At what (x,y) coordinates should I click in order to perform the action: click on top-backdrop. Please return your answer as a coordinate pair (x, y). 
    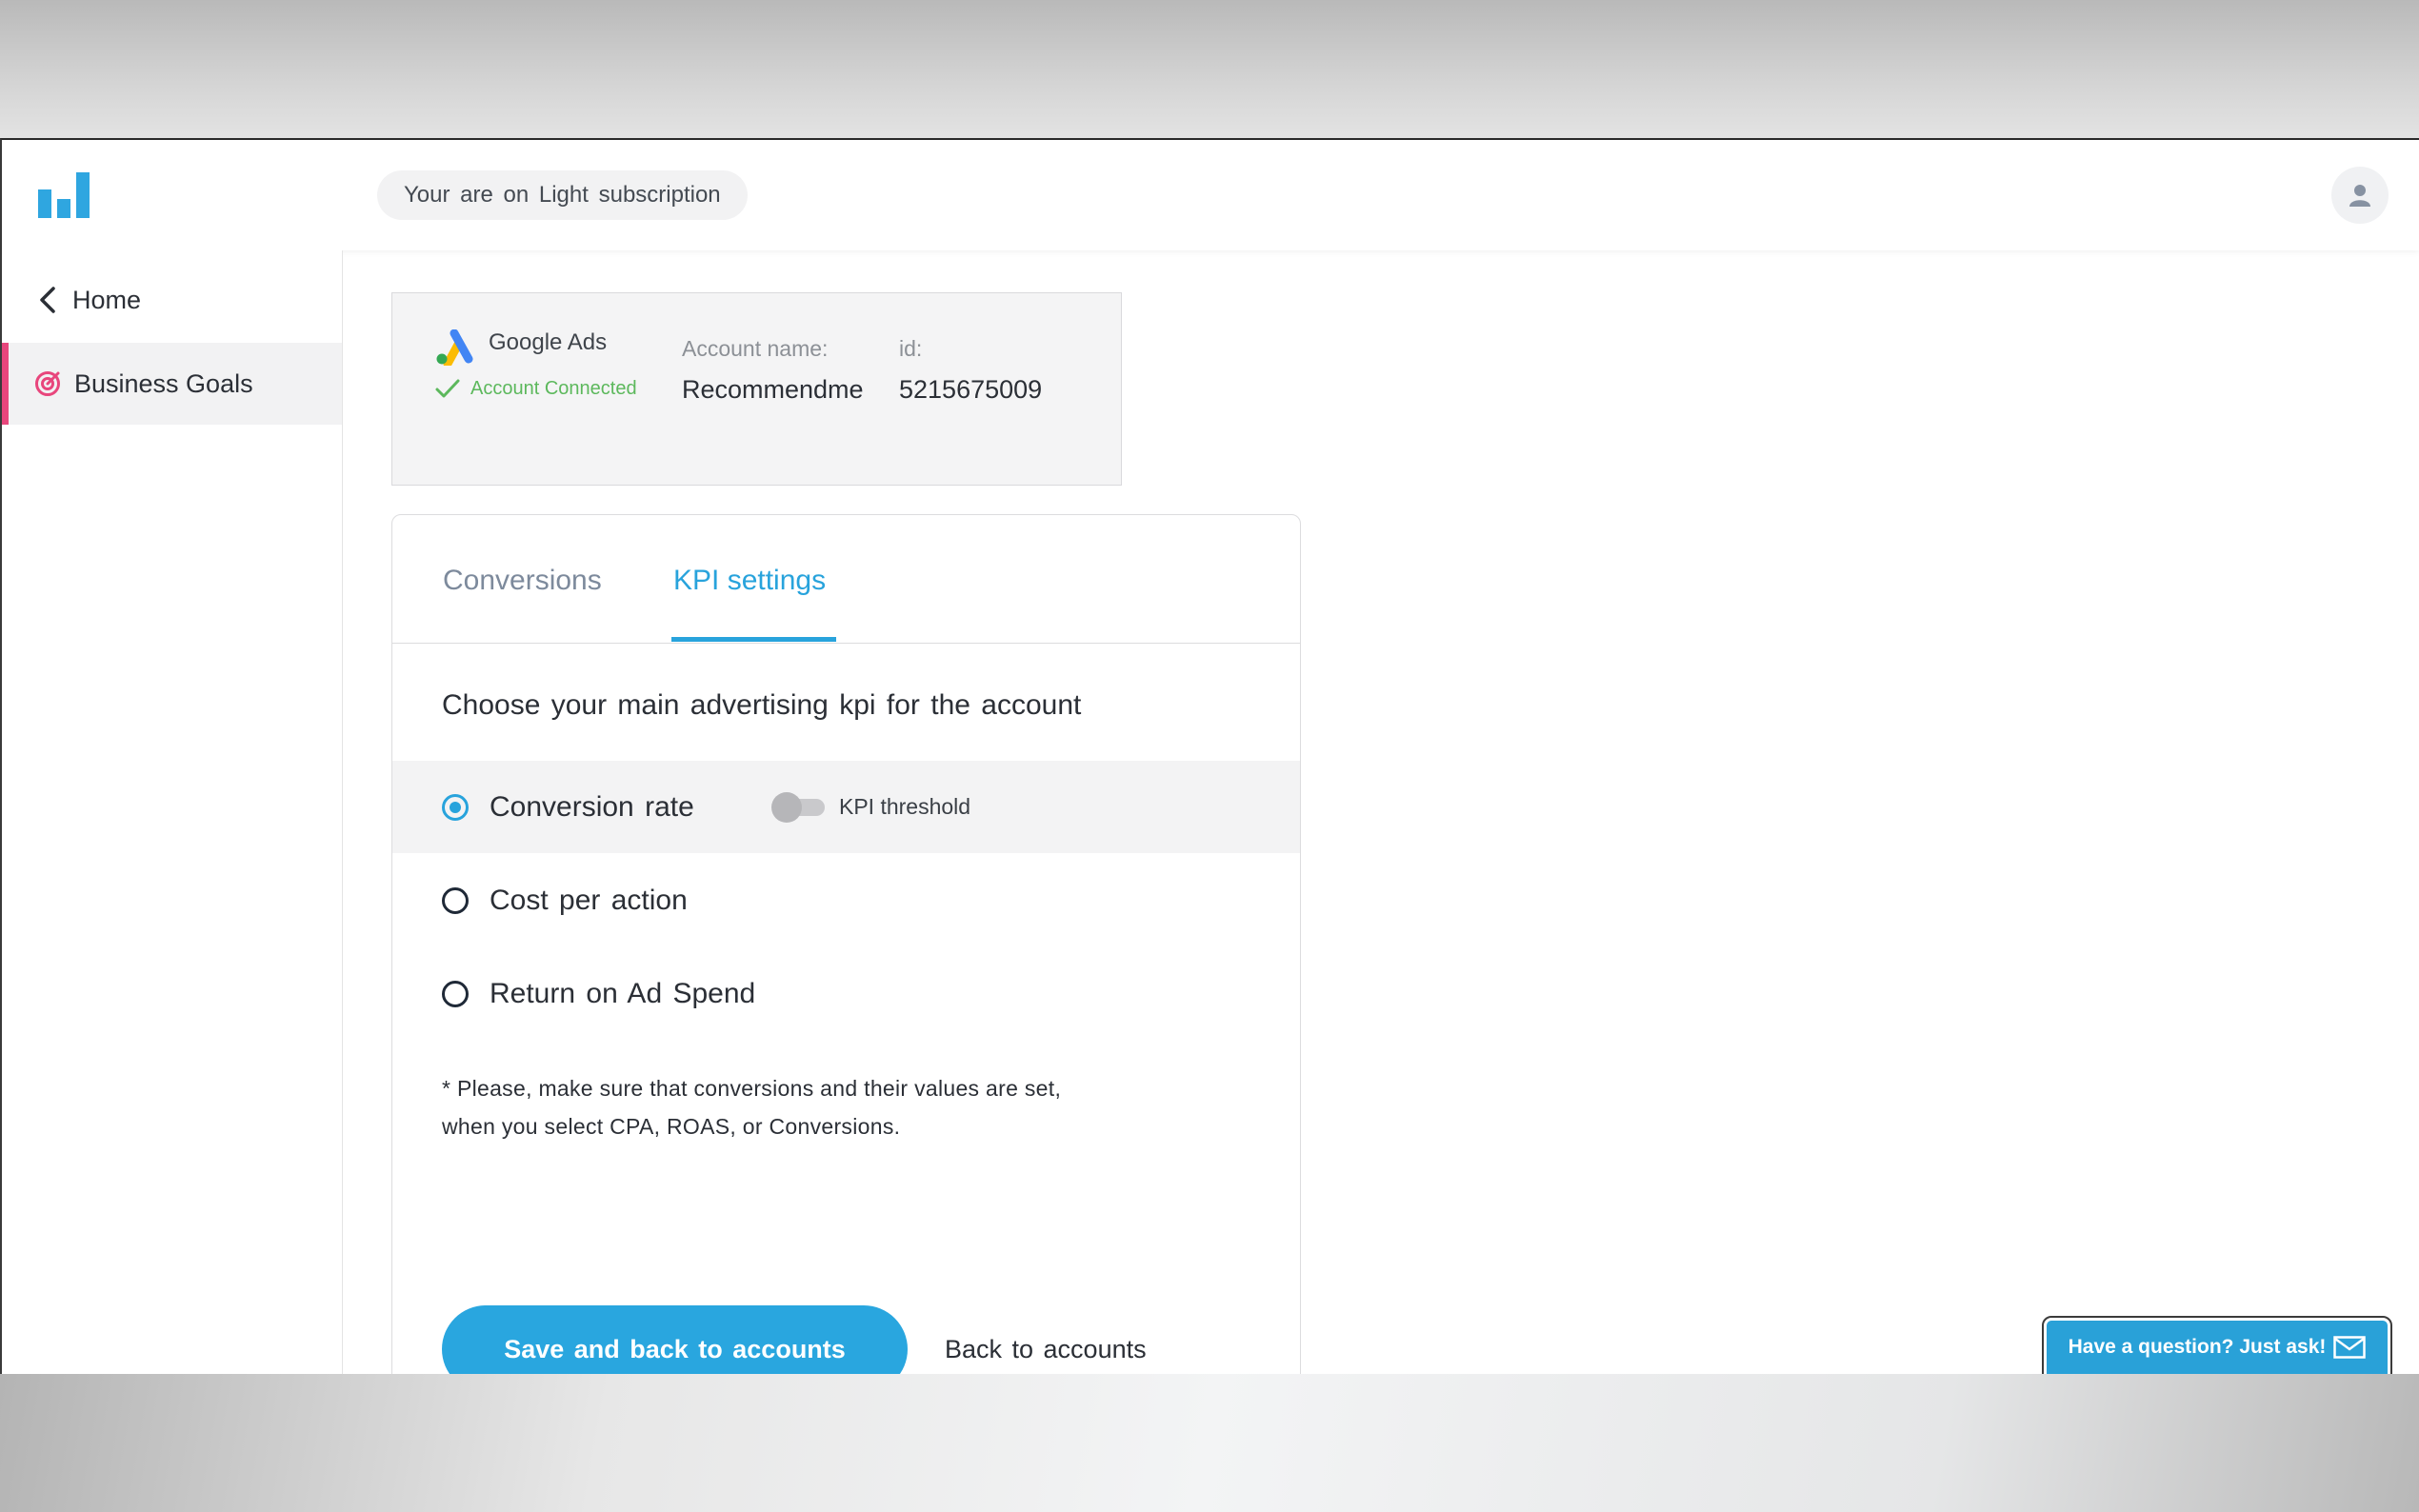
    Looking at the image, I should click on (1209, 69).